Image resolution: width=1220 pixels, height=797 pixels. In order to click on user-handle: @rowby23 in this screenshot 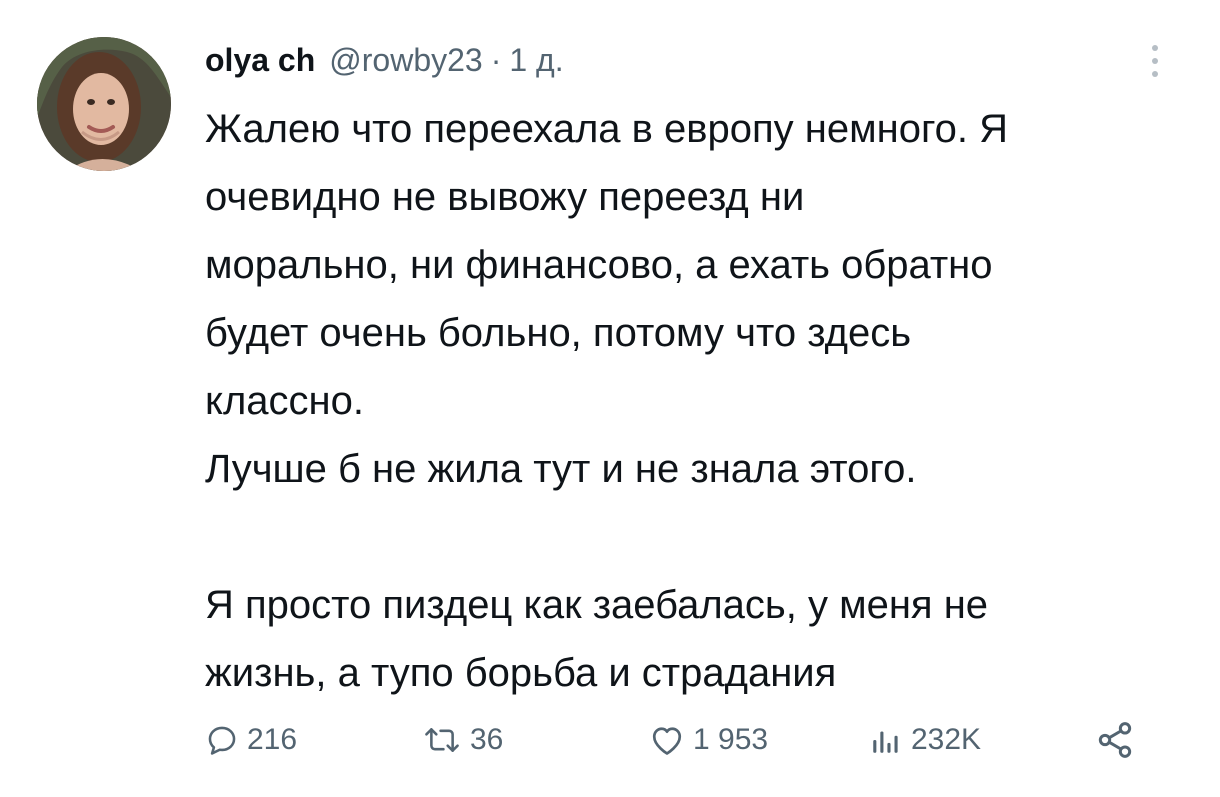, I will do `click(405, 60)`.